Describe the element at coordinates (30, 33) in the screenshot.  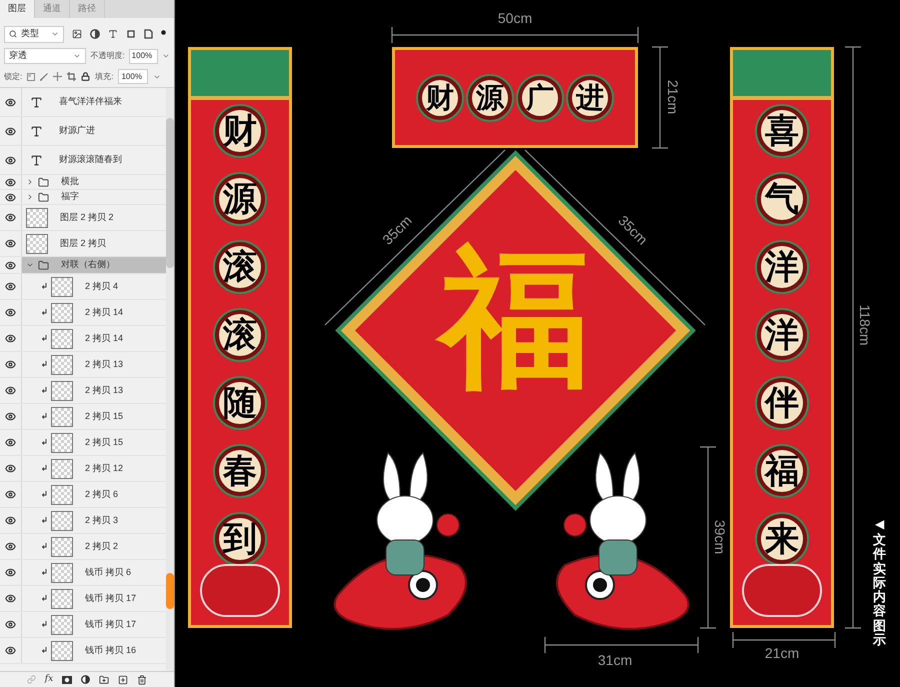
I see `filter-value: 类型` at that location.